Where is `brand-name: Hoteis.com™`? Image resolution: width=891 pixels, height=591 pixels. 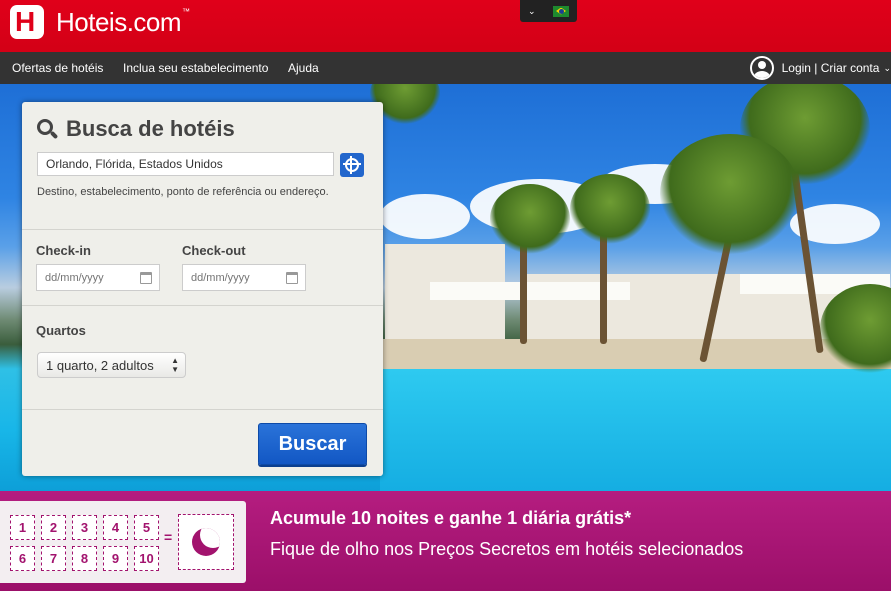
brand-name: Hoteis.com™ is located at coordinates (123, 21).